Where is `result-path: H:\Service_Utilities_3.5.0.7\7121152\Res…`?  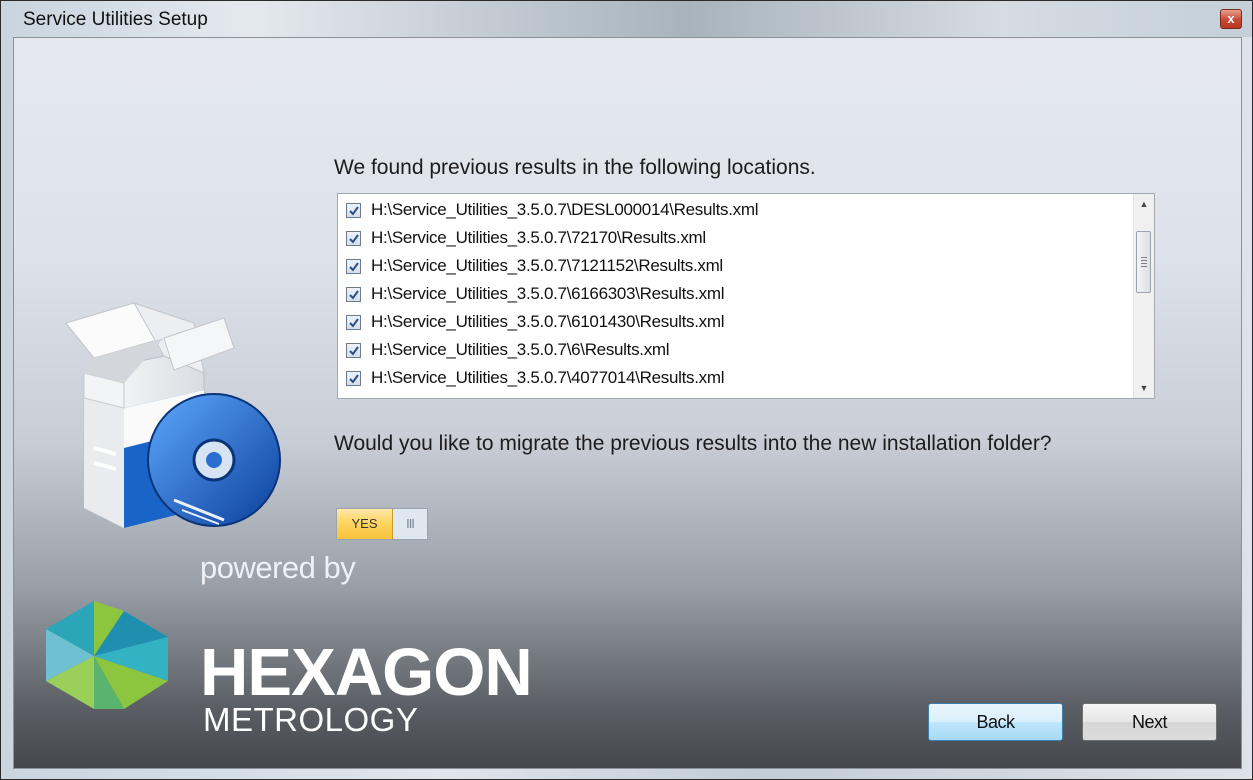
result-path: H:\Service_Utilities_3.5.0.7\7121152\Res… is located at coordinates (547, 265).